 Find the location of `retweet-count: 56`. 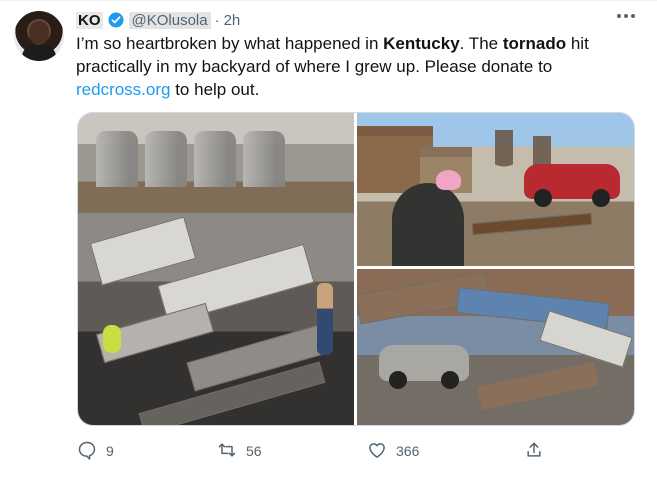

retweet-count: 56 is located at coordinates (254, 451).